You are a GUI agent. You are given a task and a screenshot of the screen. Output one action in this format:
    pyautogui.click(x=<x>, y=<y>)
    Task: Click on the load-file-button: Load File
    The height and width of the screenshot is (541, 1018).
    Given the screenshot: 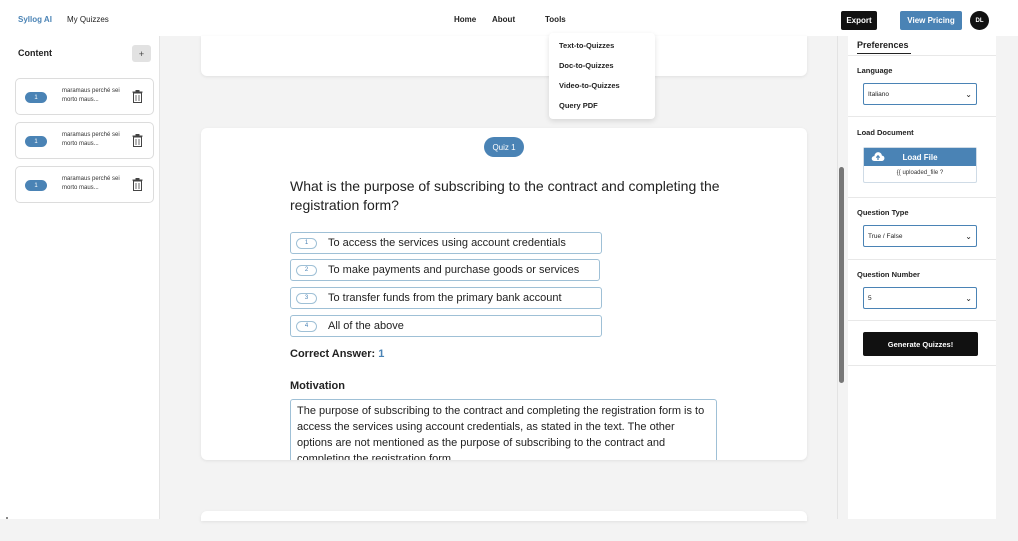 What is the action you would take?
    pyautogui.click(x=920, y=157)
    